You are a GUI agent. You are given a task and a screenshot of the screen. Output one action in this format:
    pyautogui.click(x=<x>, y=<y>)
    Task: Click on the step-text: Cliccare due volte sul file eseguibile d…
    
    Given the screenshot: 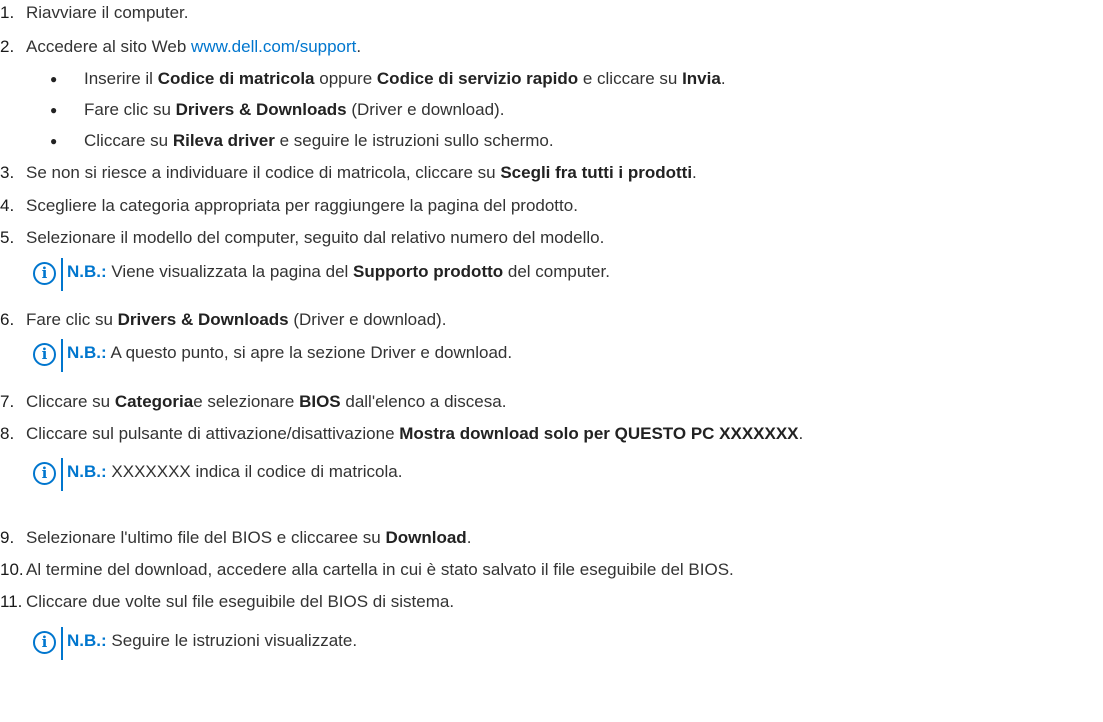 What is the action you would take?
    pyautogui.click(x=240, y=601)
    